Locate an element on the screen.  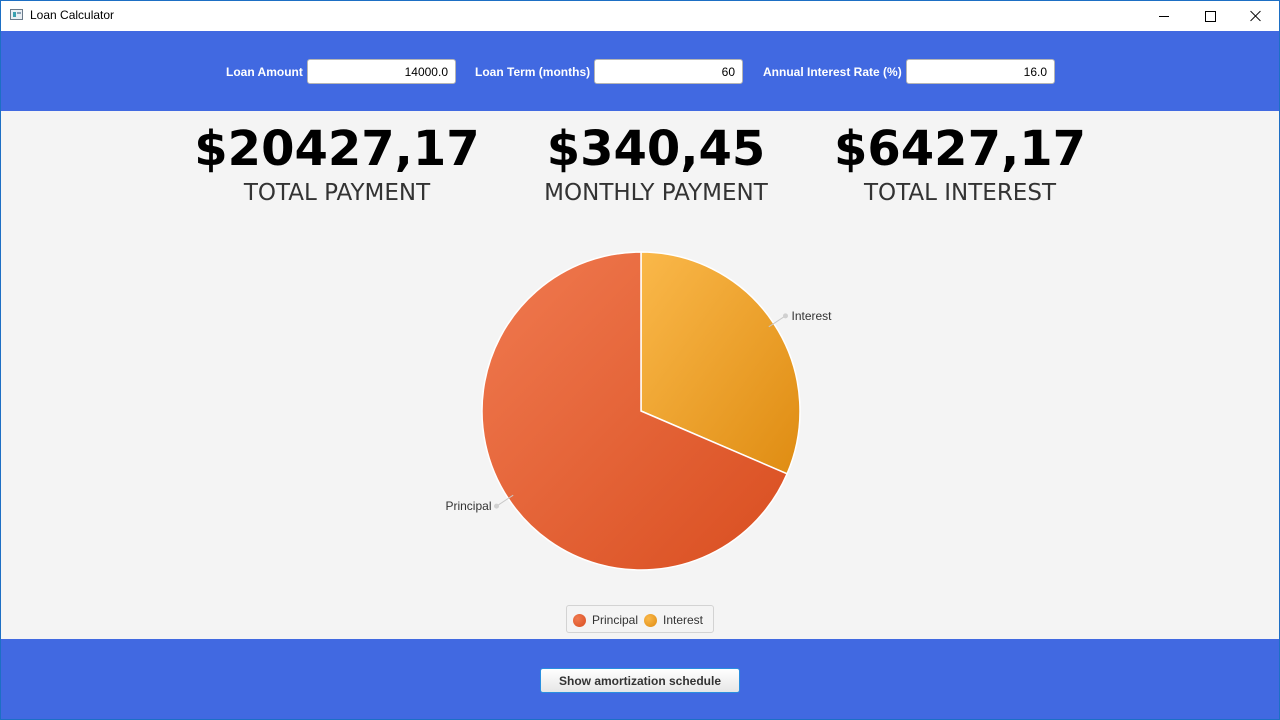
loan-term-label: Loan Term (months) is located at coordinates (533, 72).